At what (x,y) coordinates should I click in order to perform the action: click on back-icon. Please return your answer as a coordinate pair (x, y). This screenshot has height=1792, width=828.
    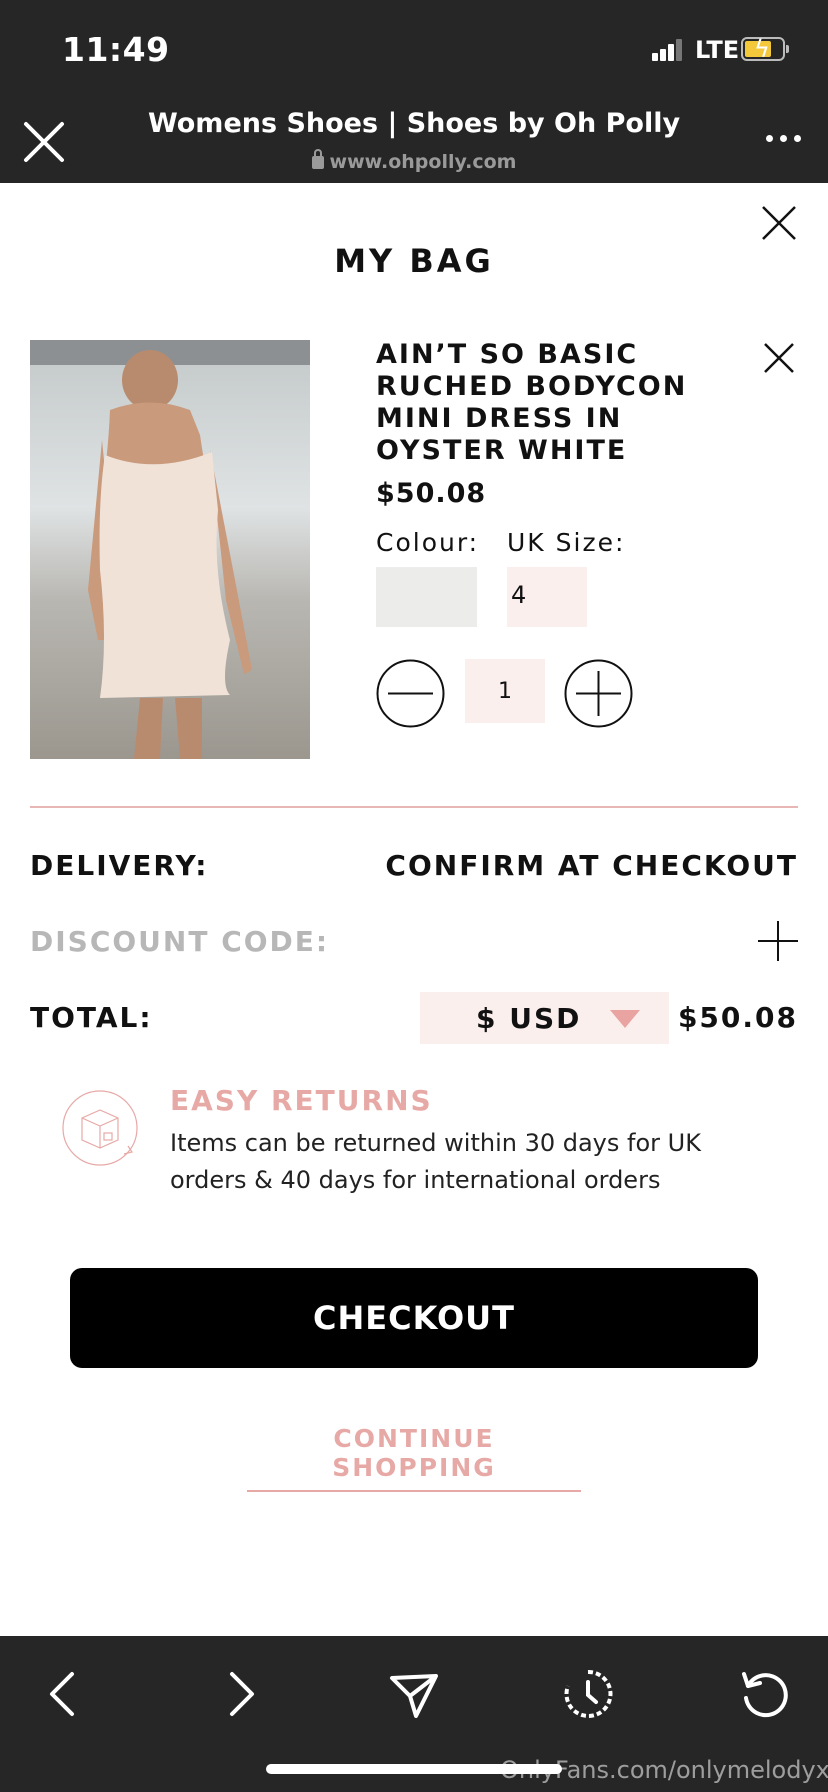
    Looking at the image, I should click on (64, 1694).